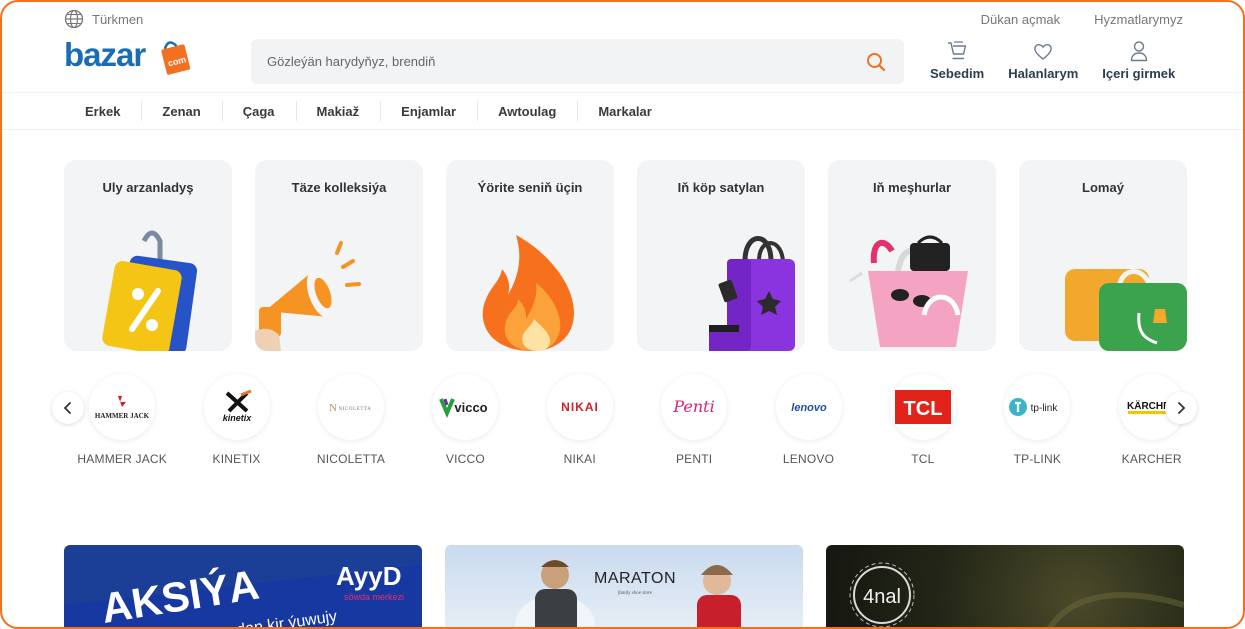  What do you see at coordinates (528, 293) in the screenshot?
I see `fire-icon` at bounding box center [528, 293].